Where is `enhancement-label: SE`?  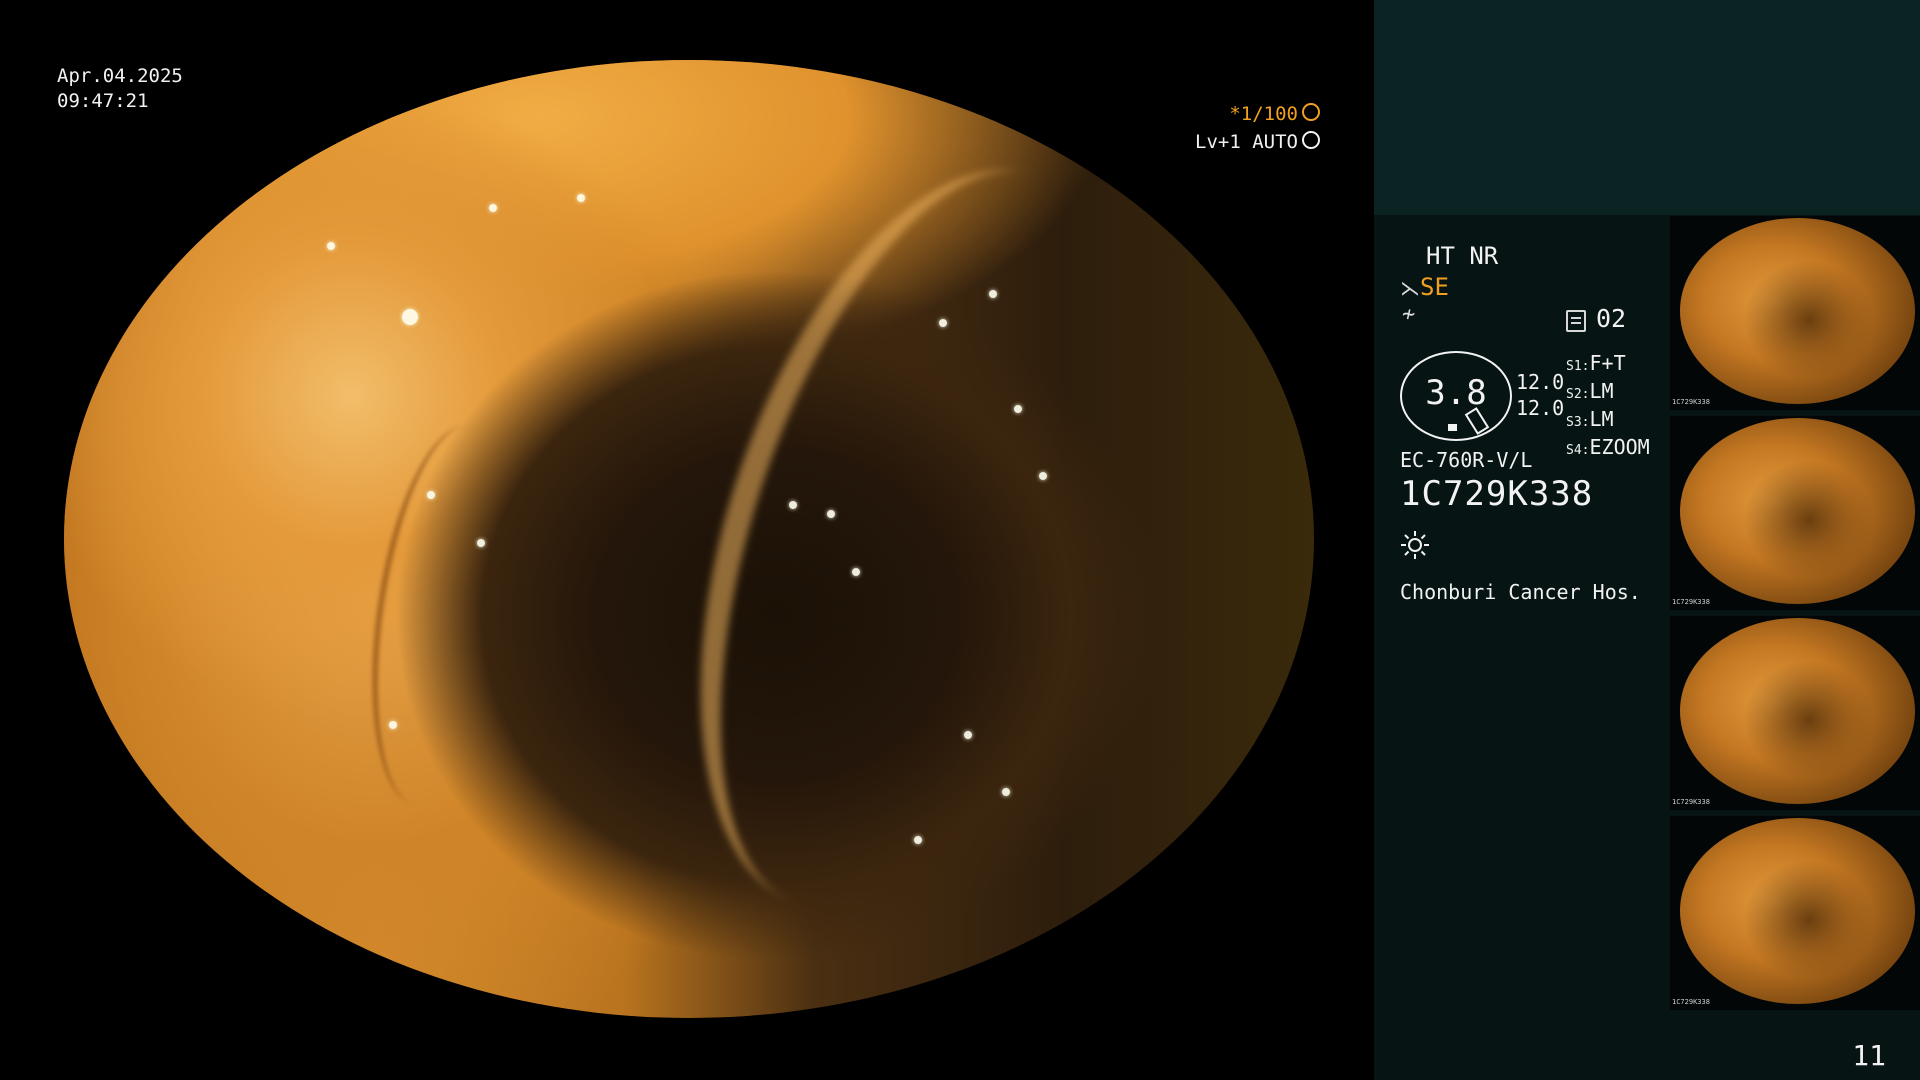 enhancement-label: SE is located at coordinates (1434, 287).